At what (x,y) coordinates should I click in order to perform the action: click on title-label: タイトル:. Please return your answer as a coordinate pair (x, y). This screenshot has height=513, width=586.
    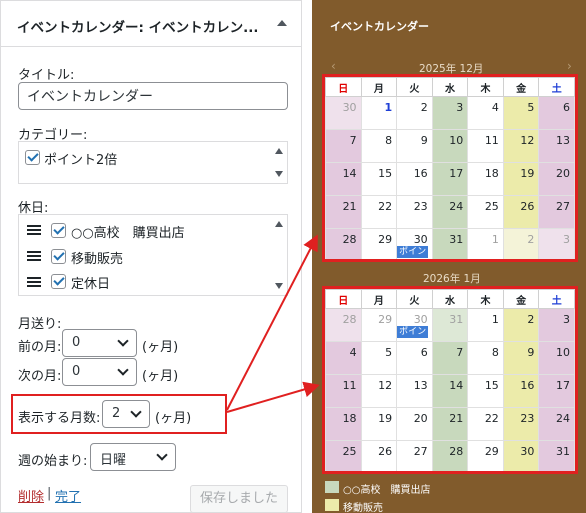
    Looking at the image, I should click on (46, 75).